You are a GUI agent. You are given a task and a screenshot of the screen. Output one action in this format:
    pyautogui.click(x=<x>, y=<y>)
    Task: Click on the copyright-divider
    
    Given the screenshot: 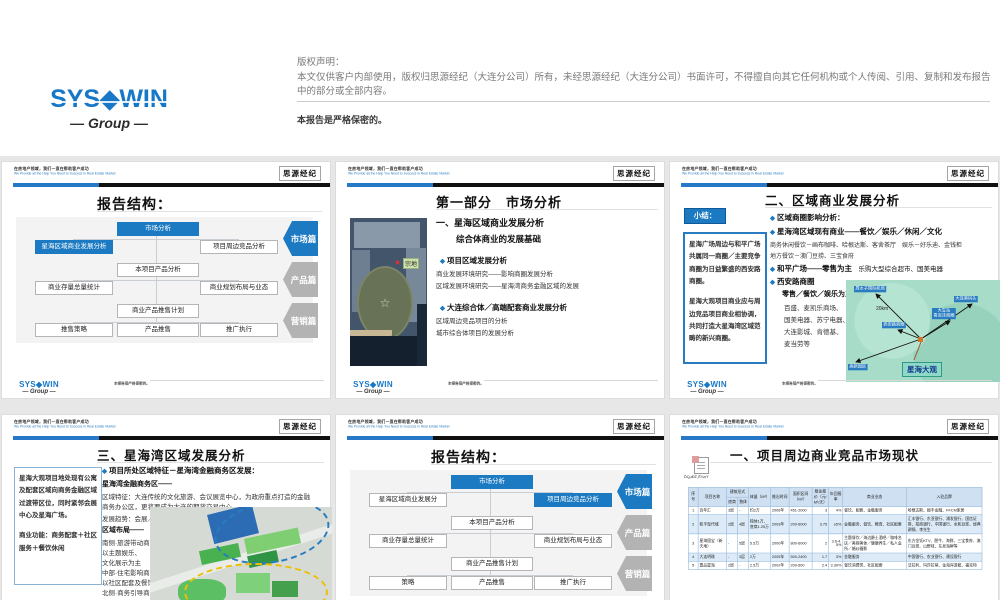 What is the action you would take?
    pyautogui.click(x=643, y=101)
    